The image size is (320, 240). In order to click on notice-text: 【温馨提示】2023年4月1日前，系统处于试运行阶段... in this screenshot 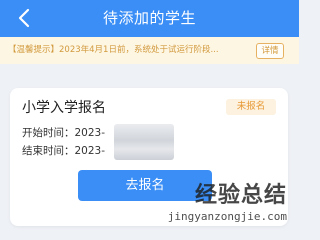, I will do `click(113, 50)`.